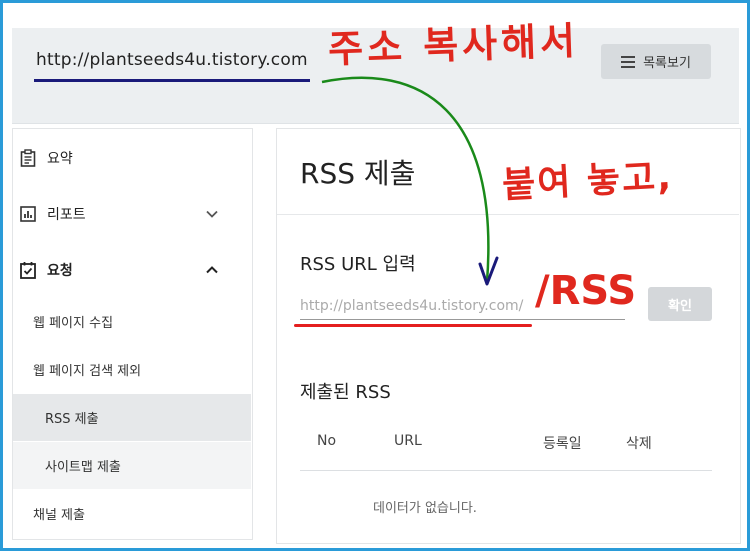  I want to click on annotation-rss-suffix: /RSS, so click(586, 291).